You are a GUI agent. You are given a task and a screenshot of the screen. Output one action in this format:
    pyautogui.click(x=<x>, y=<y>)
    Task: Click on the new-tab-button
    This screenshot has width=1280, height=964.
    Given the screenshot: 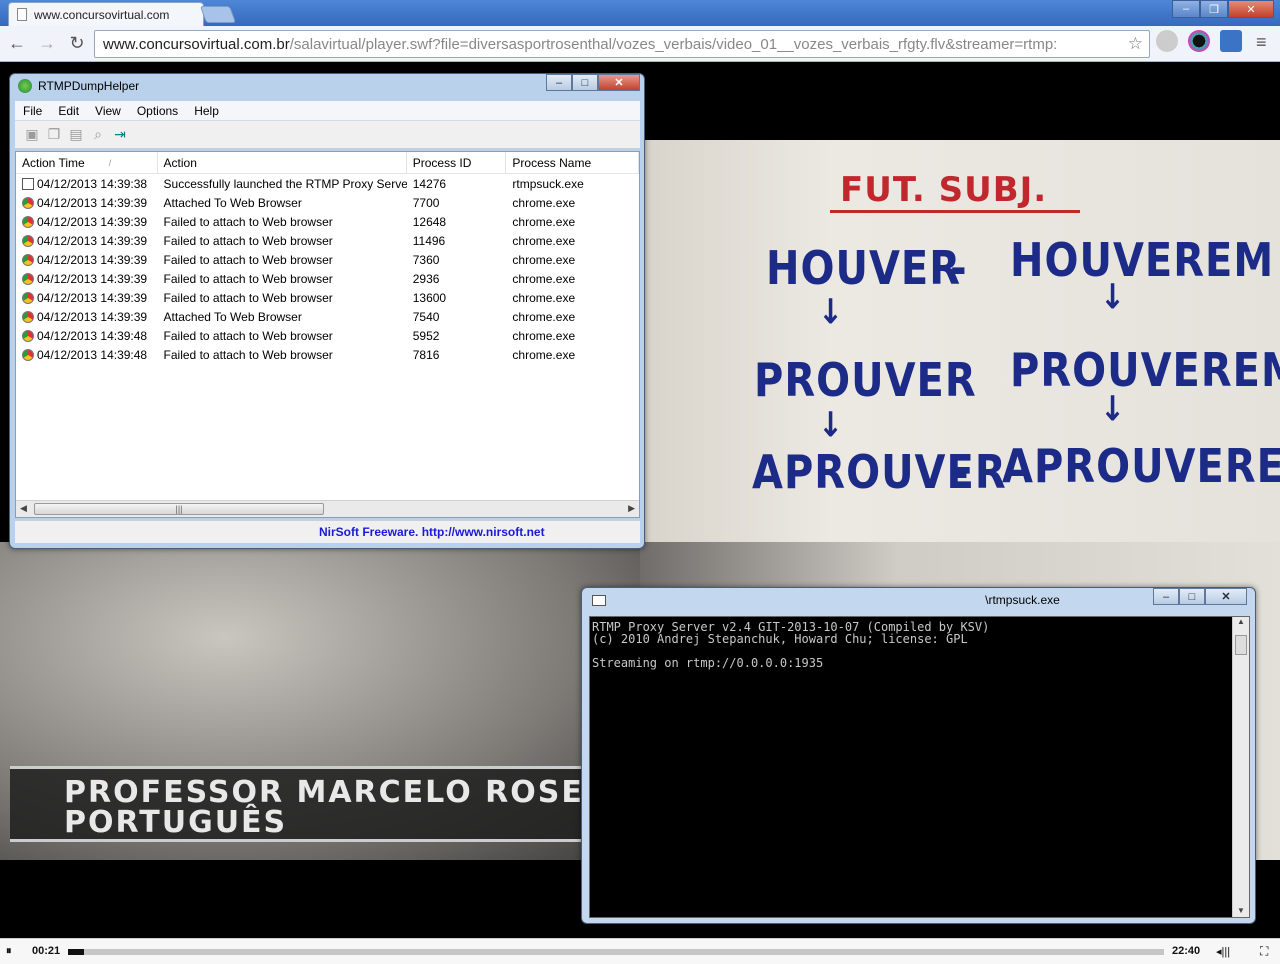 What is the action you would take?
    pyautogui.click(x=218, y=14)
    